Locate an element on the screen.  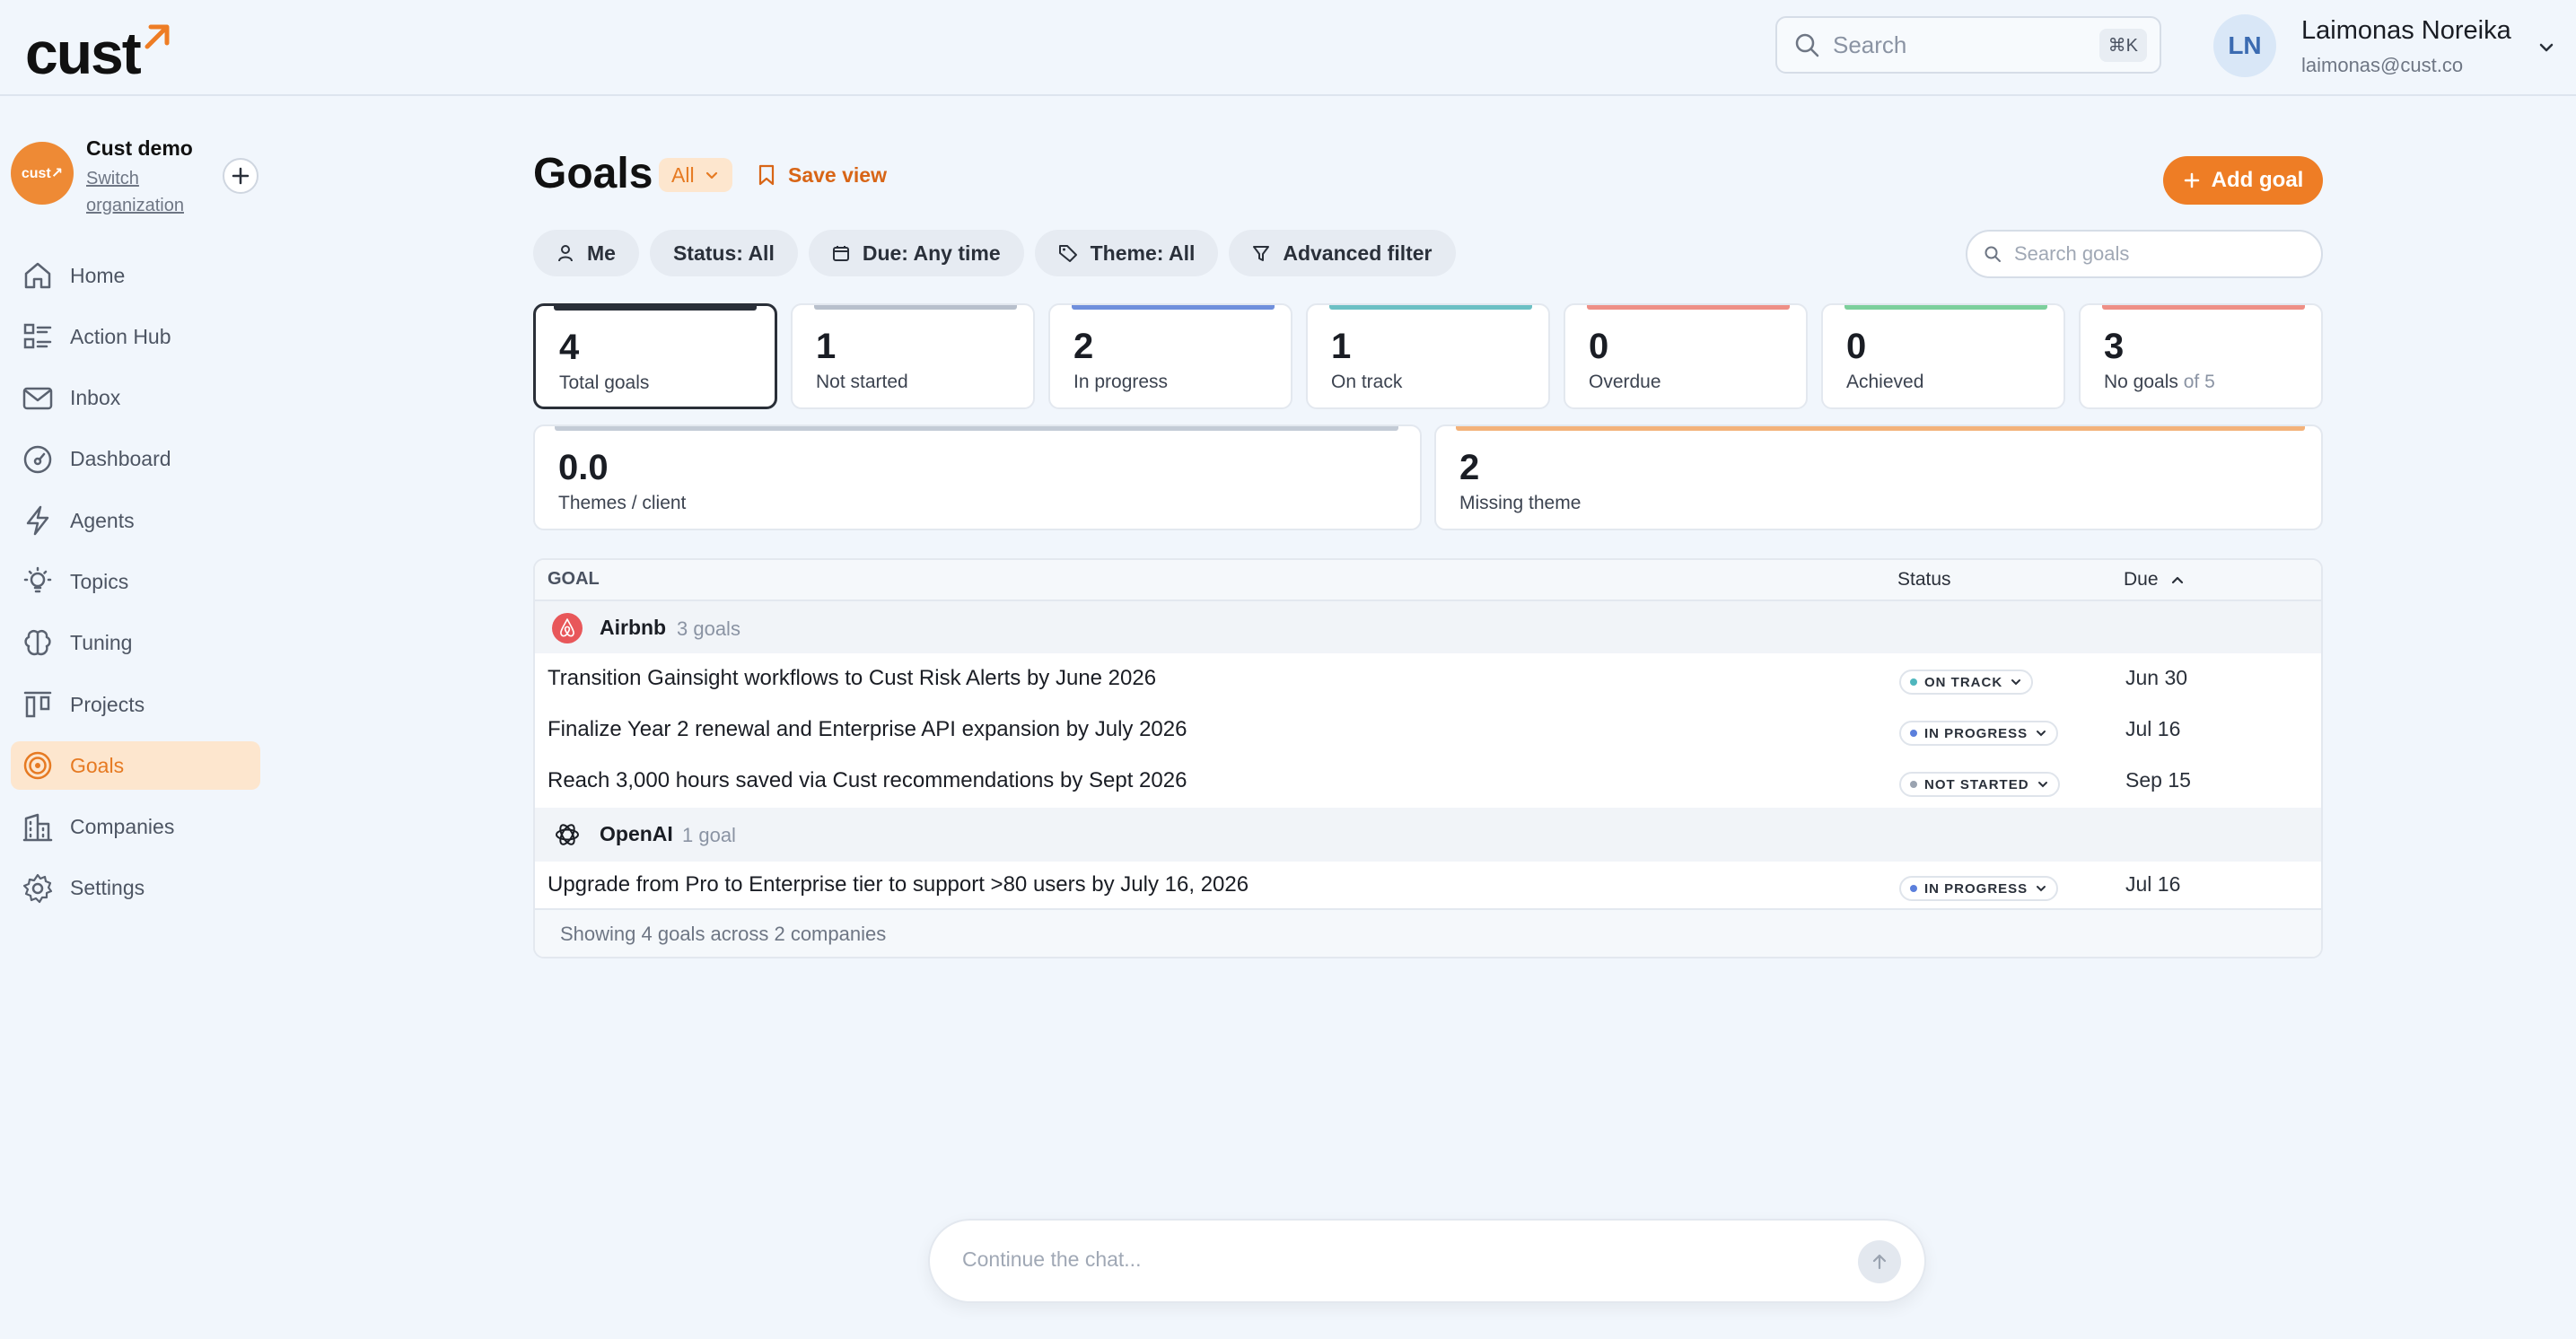
user-icon is located at coordinates (565, 253).